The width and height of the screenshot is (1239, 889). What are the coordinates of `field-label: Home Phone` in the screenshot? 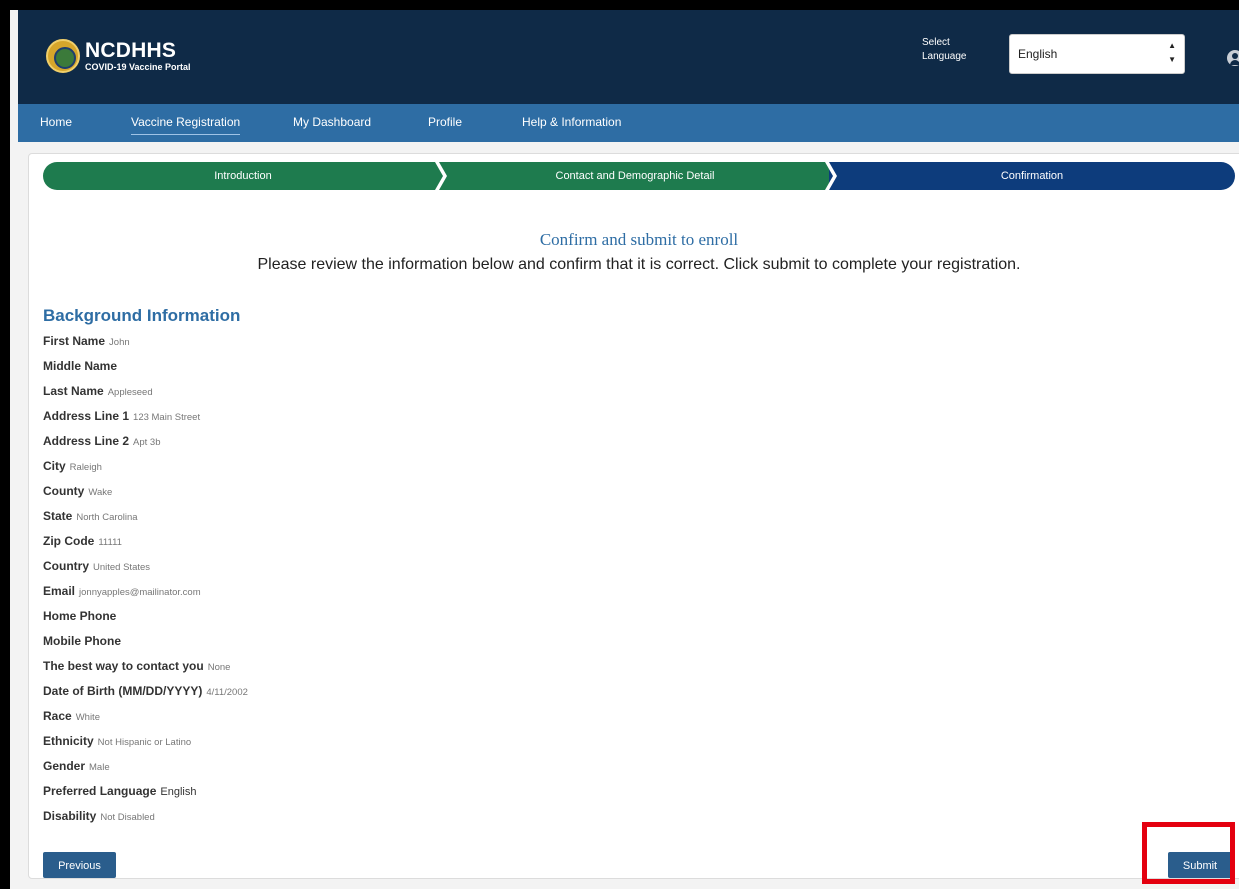 It's located at (80, 616).